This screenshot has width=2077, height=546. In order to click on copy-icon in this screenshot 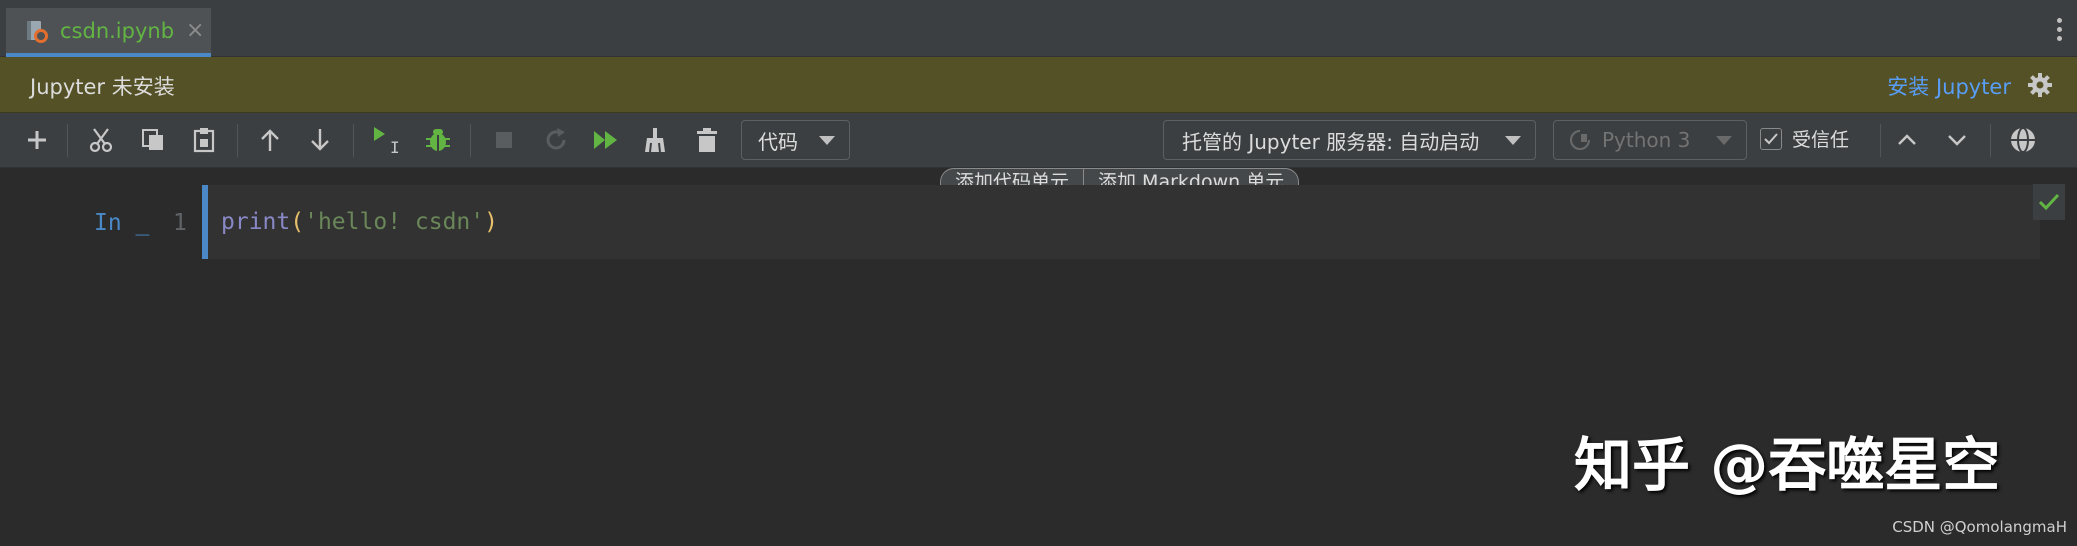, I will do `click(153, 140)`.